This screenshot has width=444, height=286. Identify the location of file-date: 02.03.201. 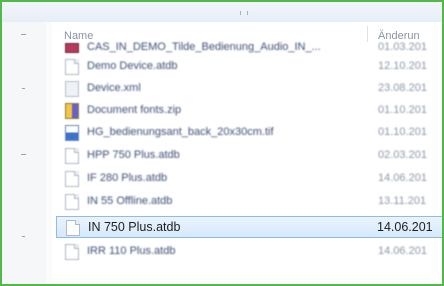
(402, 155).